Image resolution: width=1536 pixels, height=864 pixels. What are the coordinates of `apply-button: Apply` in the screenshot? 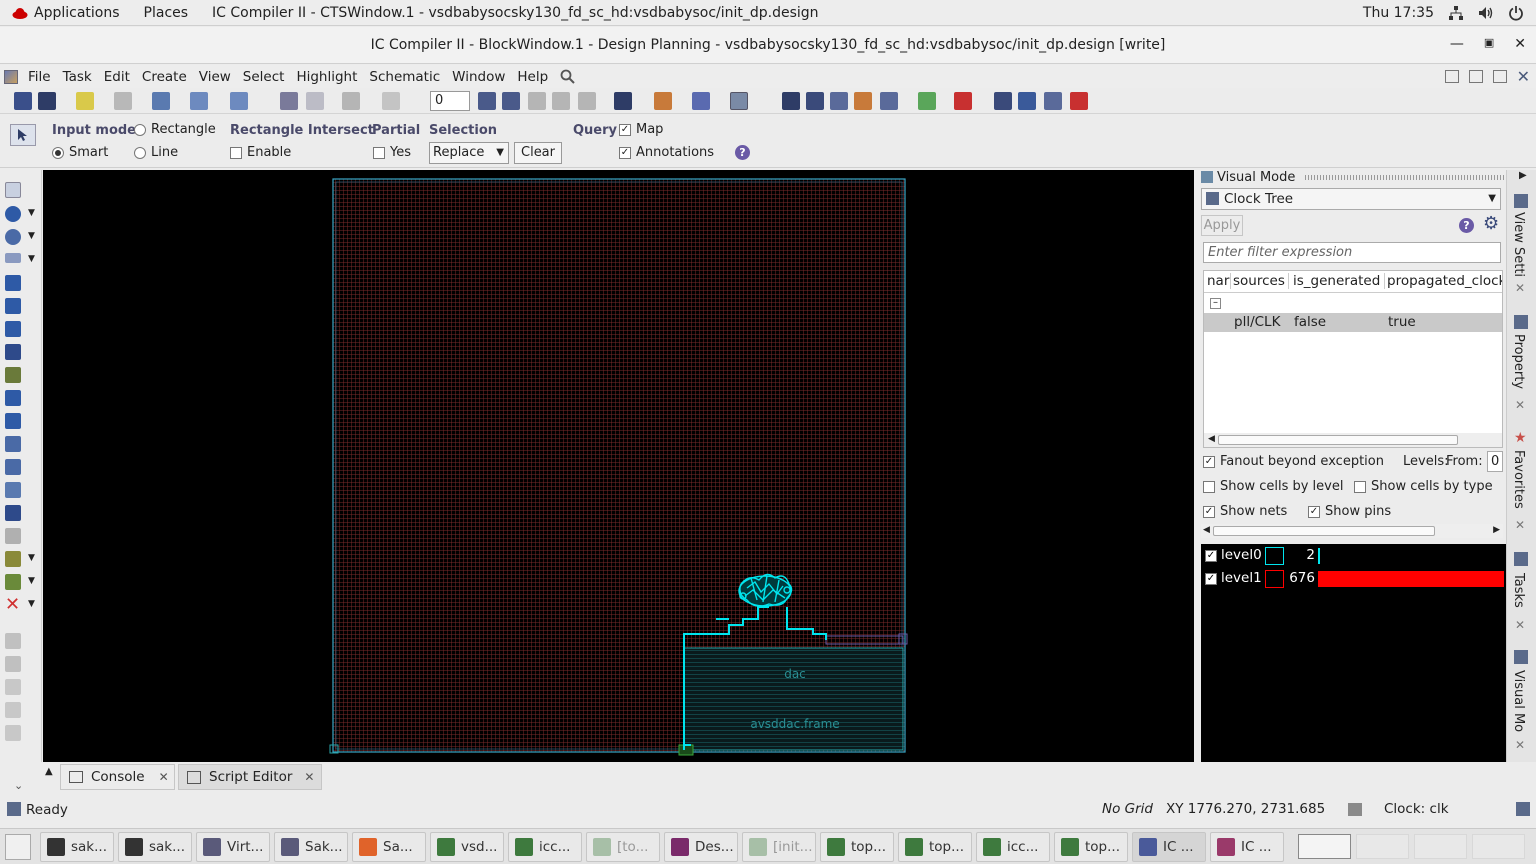 It's located at (1222, 225).